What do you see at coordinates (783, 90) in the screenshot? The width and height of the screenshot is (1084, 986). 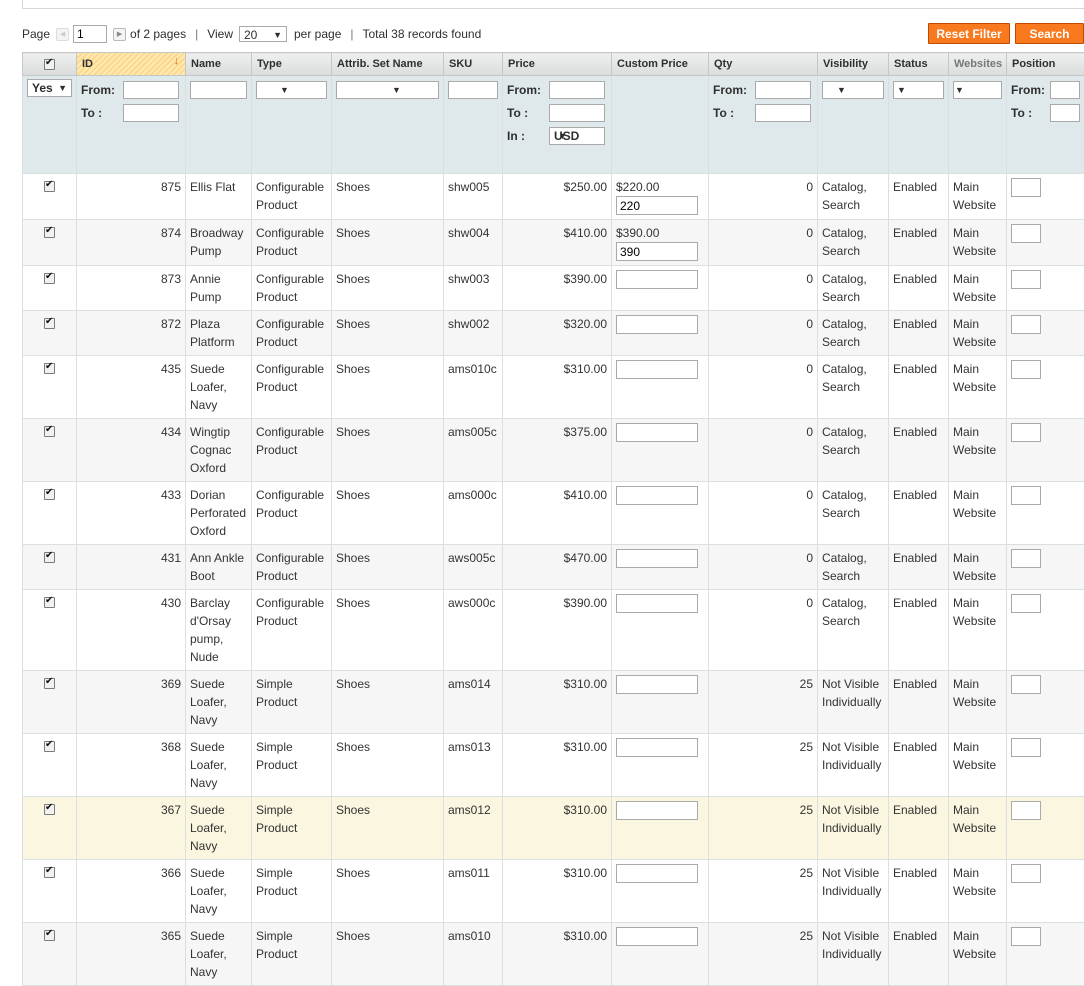 I see `qty-from-input` at bounding box center [783, 90].